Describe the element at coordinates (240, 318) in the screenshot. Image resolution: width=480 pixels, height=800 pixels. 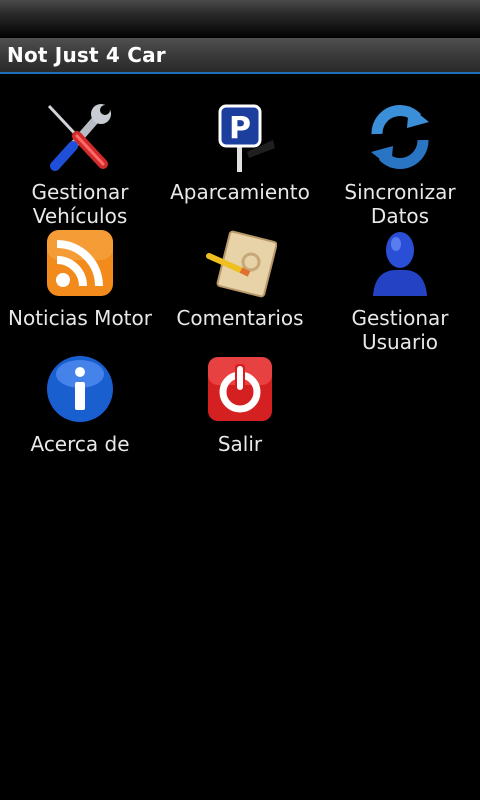
I see `menu-item-label: Comentarios` at that location.